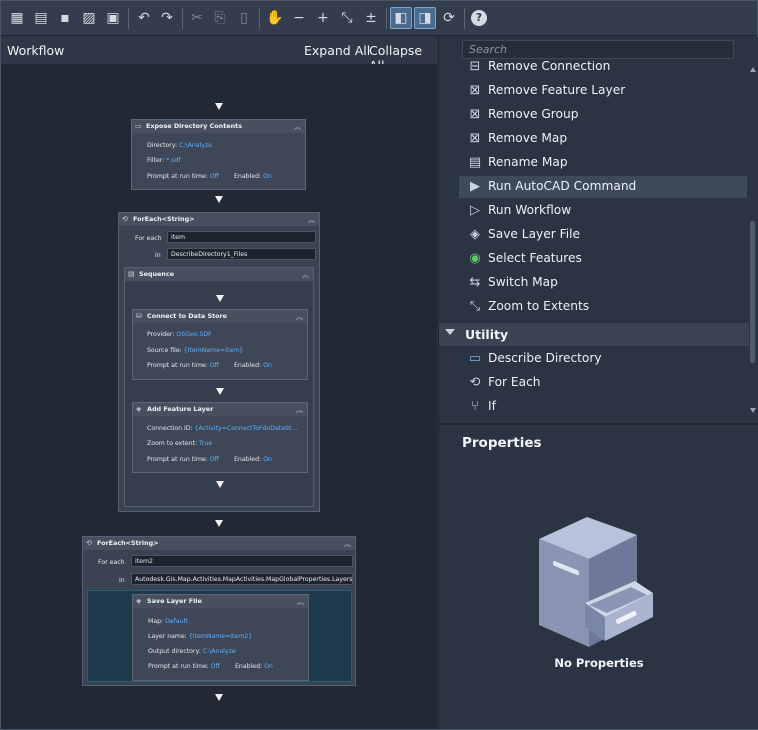 The height and width of the screenshot is (730, 758). Describe the element at coordinates (603, 283) in the screenshot. I see `toolbox-item-switch-map: ⇆ Switch Map` at that location.